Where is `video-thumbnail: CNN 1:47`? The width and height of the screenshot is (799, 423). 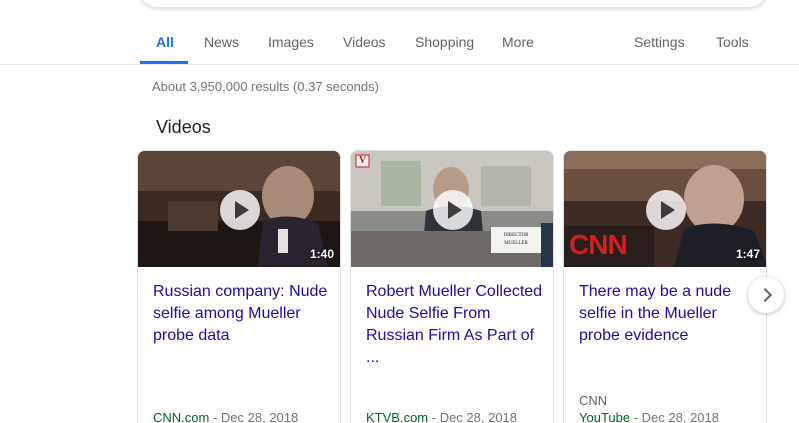 video-thumbnail: CNN 1:47 is located at coordinates (665, 209).